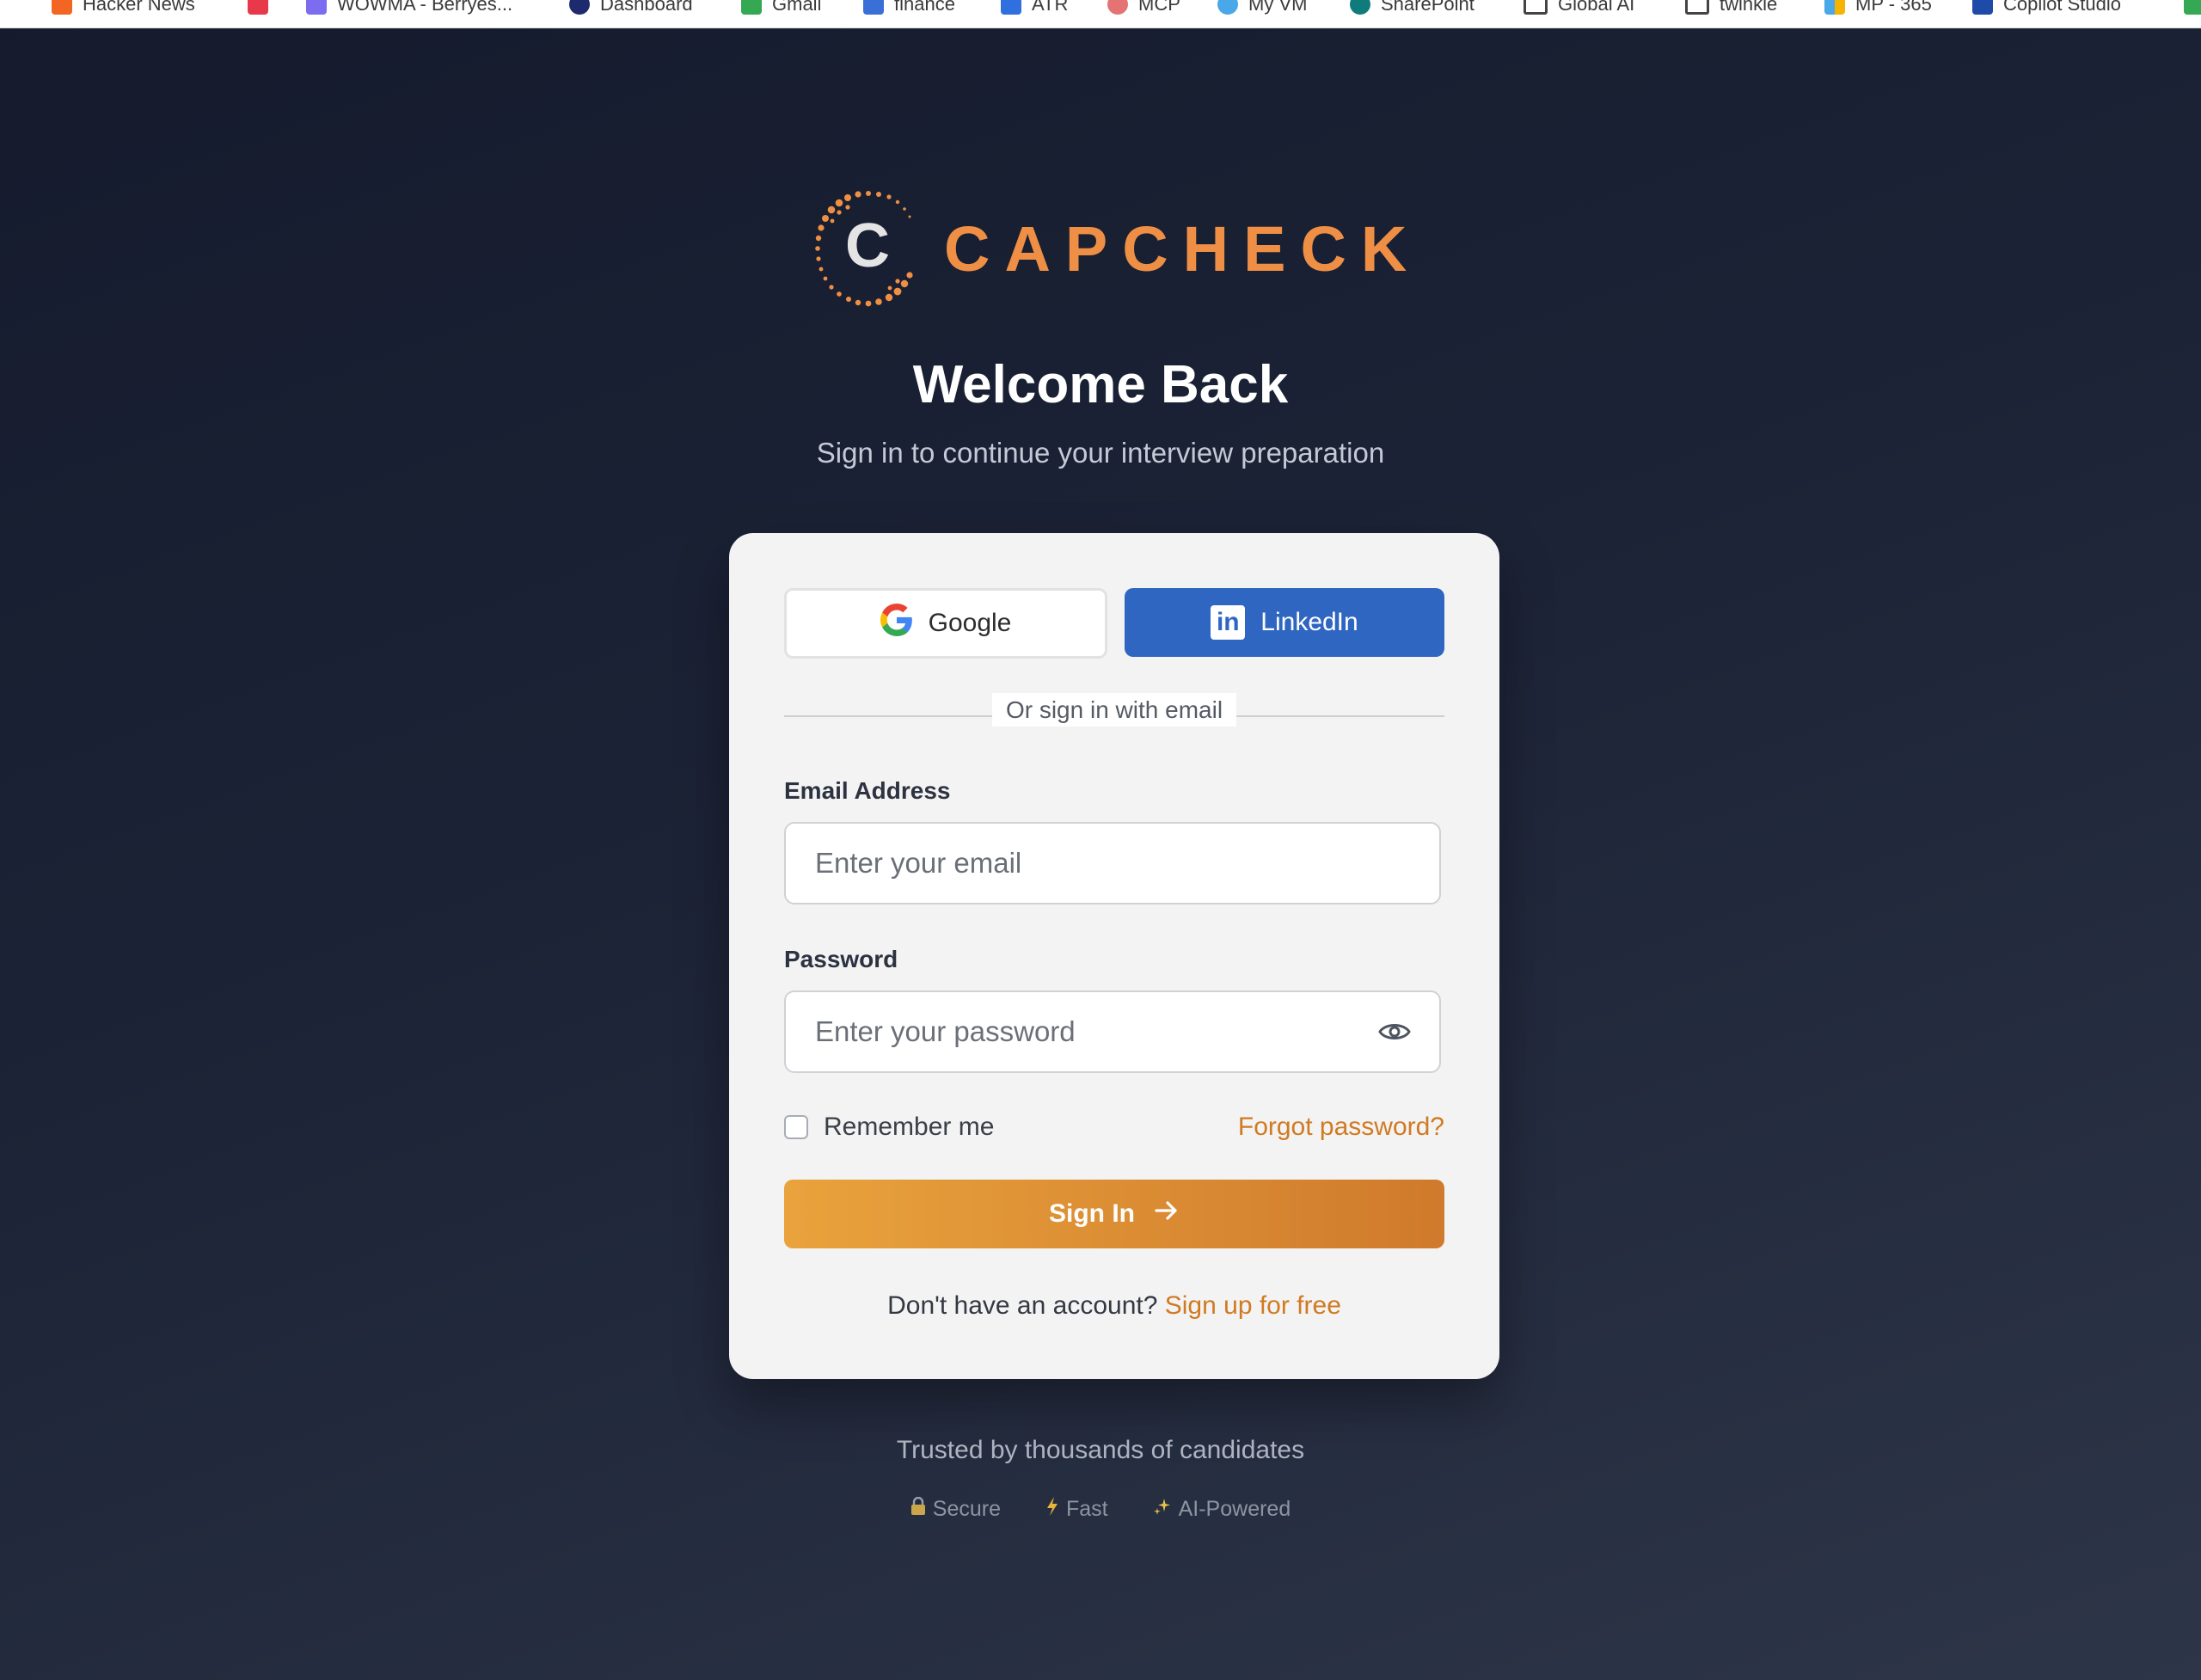 The width and height of the screenshot is (2201, 1680). Describe the element at coordinates (1262, 9) in the screenshot. I see `bookmark-my-vm: My VM` at that location.